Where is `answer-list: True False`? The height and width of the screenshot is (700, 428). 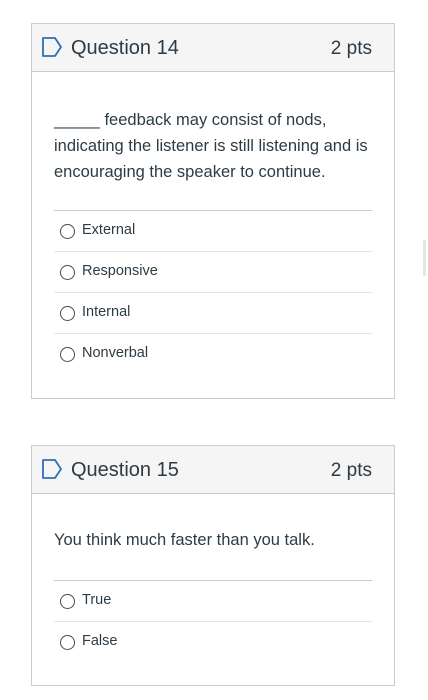
answer-list: True False is located at coordinates (213, 621).